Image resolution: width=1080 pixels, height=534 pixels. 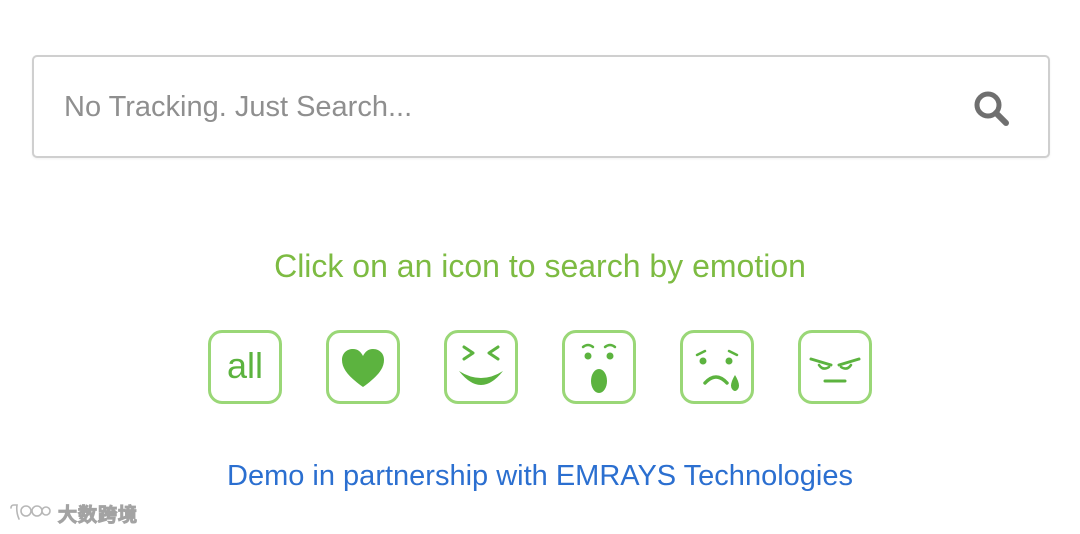 What do you see at coordinates (494, 107) in the screenshot?
I see `search-input` at bounding box center [494, 107].